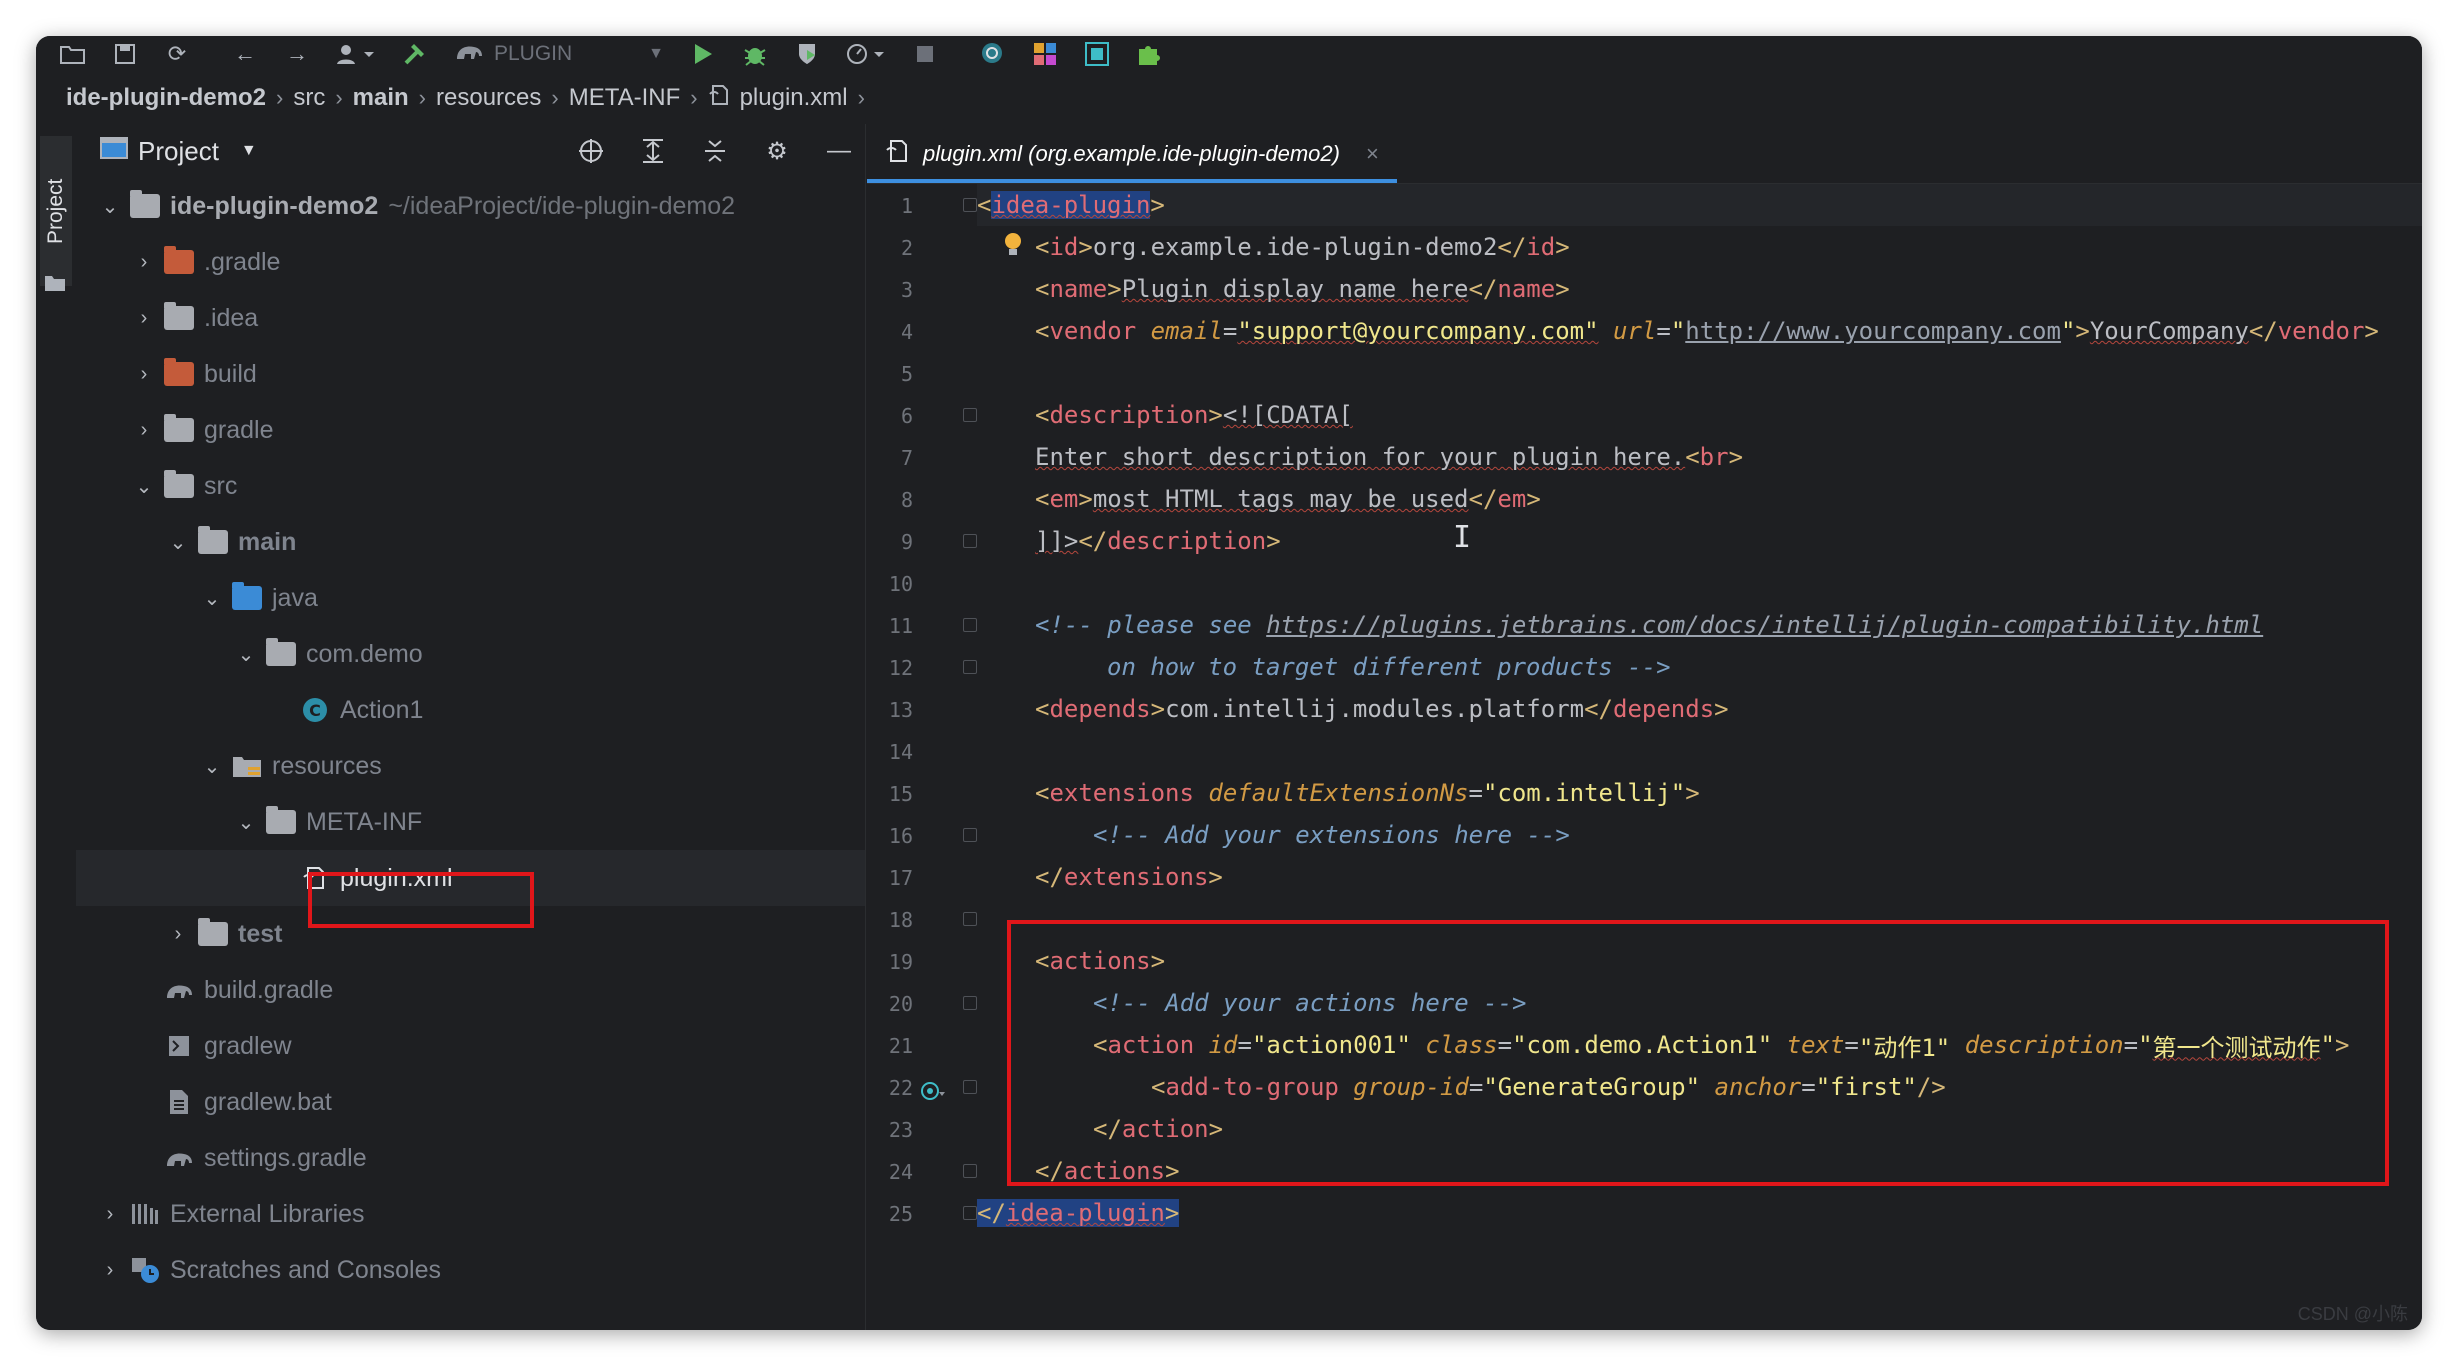 The width and height of the screenshot is (2458, 1366). I want to click on user-dropdown-icon, so click(356, 54).